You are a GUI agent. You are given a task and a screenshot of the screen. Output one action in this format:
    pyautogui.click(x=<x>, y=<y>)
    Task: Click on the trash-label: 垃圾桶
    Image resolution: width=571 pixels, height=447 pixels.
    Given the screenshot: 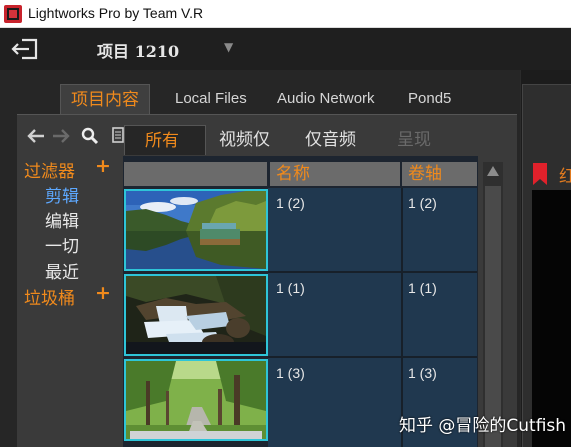 What is the action you would take?
    pyautogui.click(x=49, y=296)
    